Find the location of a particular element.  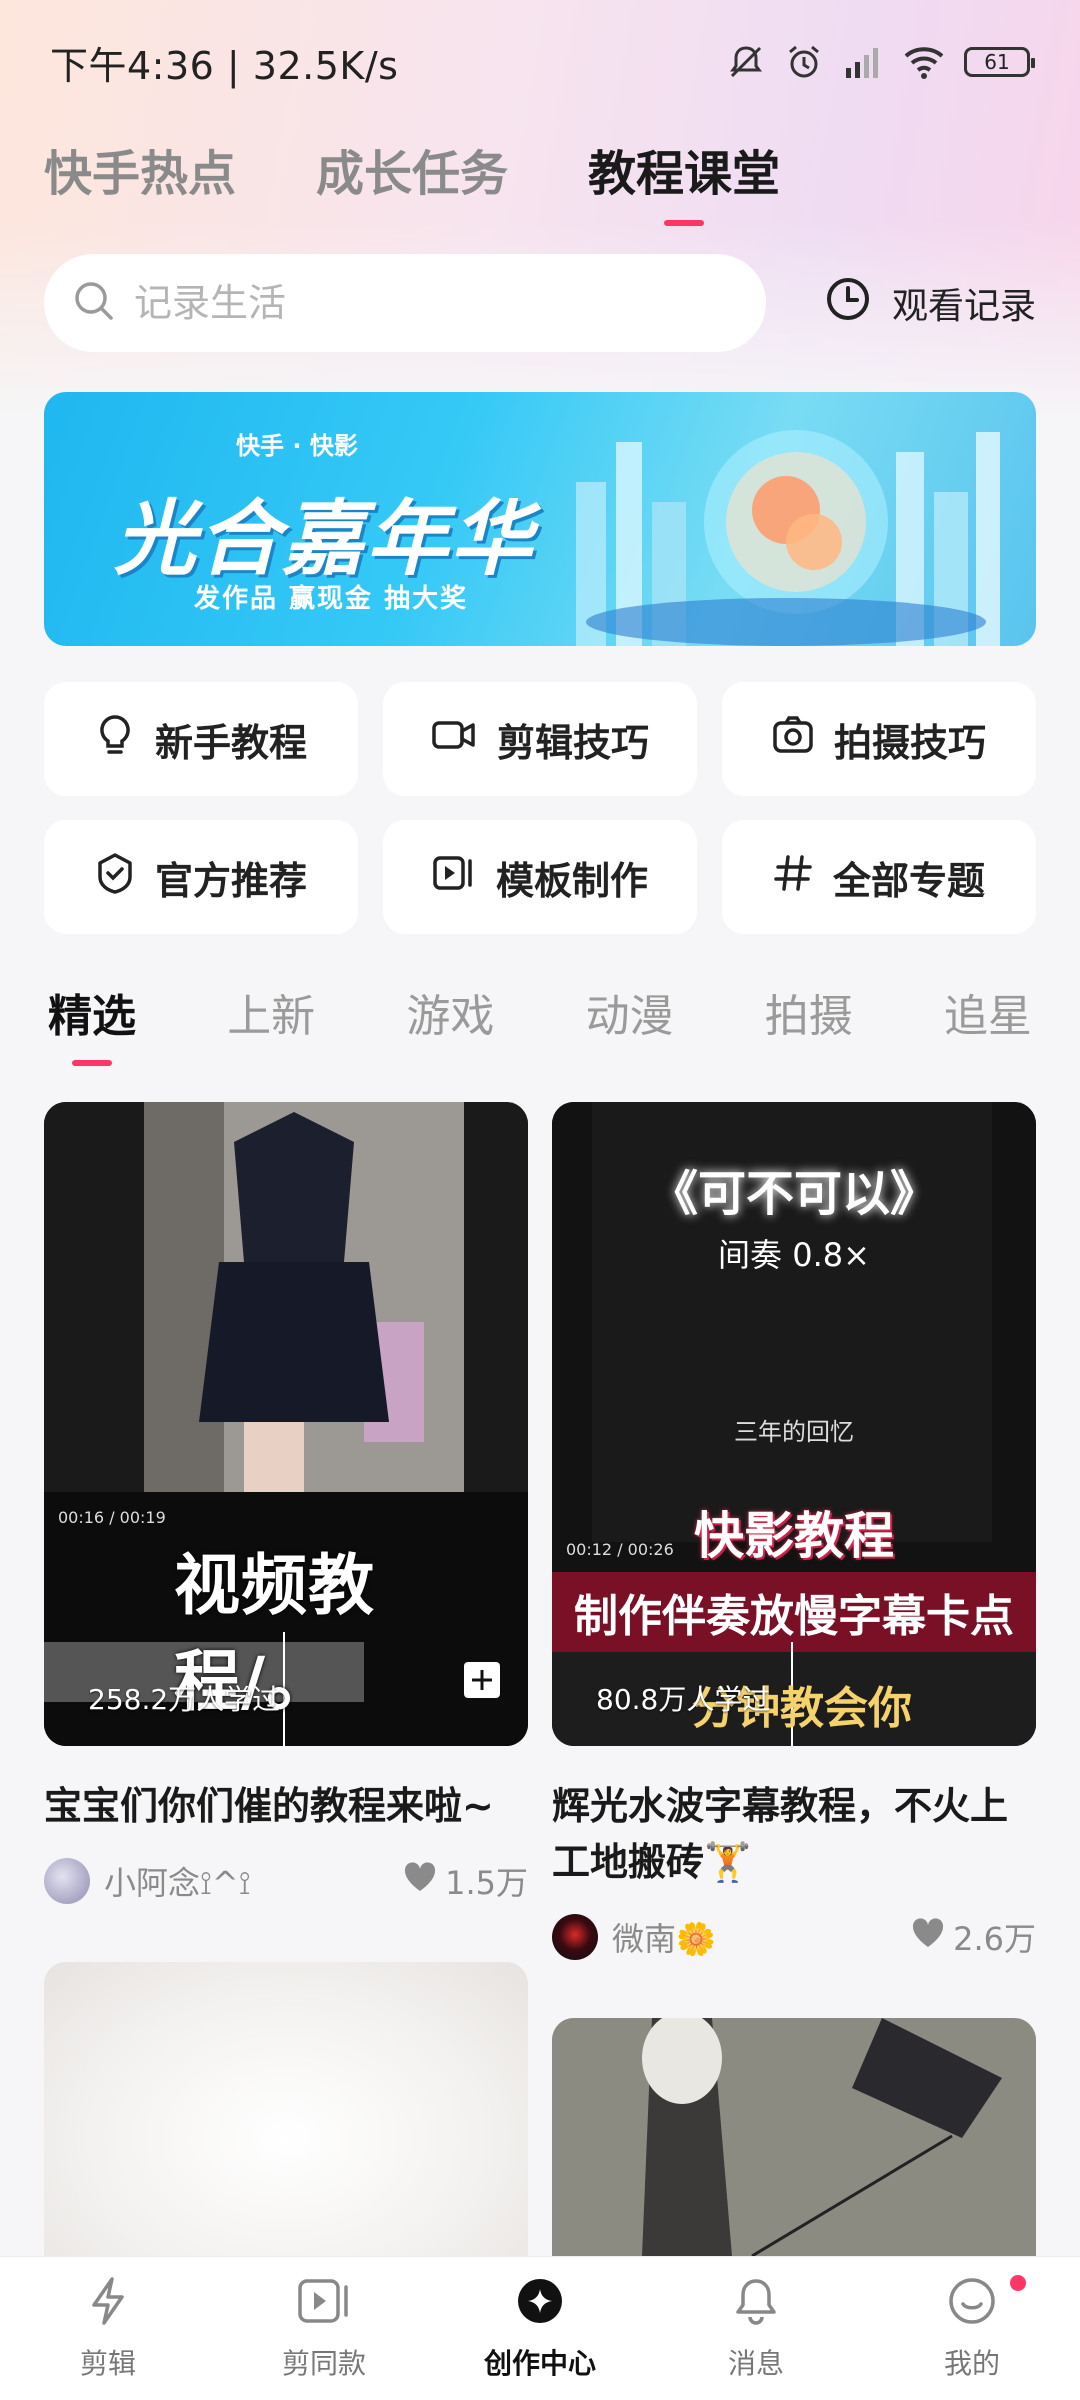

nav-create-center: 创作中心 is located at coordinates (540, 2328).